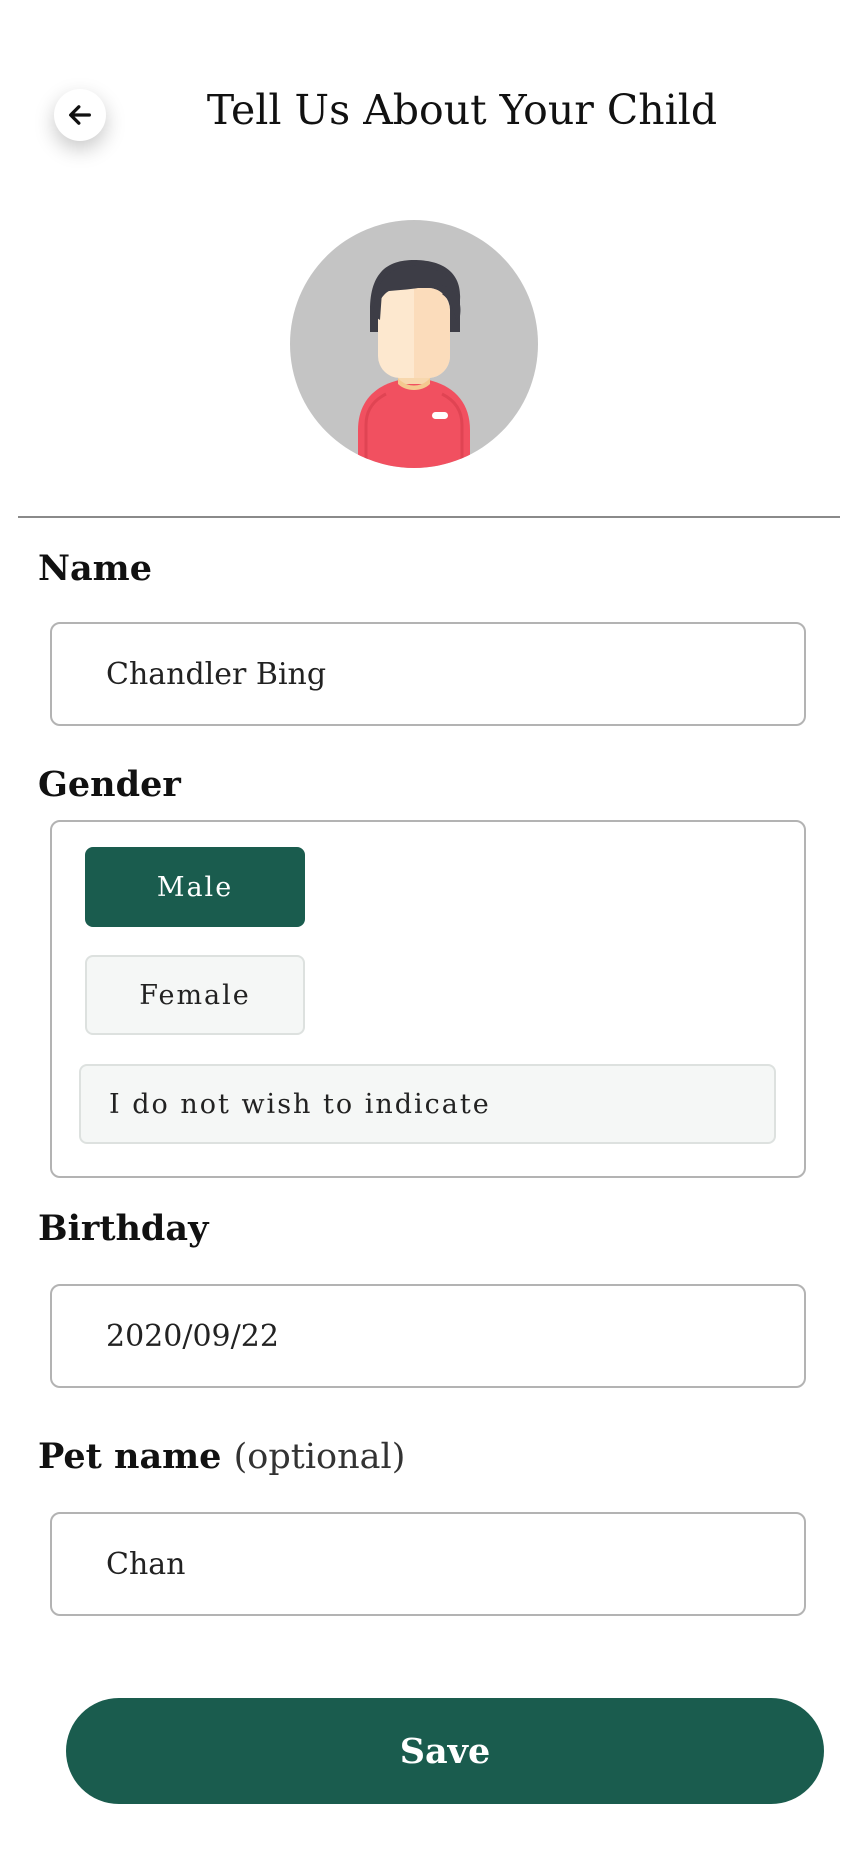  I want to click on divider, so click(429, 517).